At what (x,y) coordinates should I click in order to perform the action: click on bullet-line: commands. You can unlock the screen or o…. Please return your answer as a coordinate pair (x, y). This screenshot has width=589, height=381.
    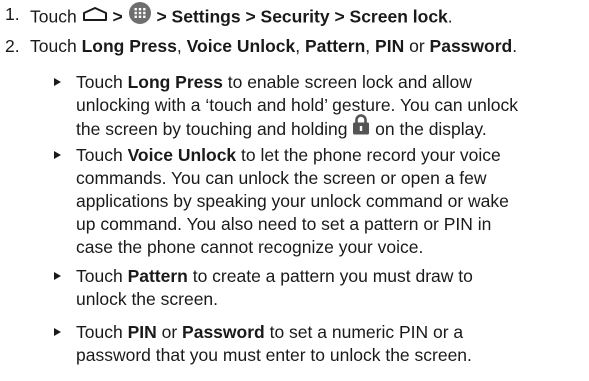
    Looking at the image, I should click on (281, 178).